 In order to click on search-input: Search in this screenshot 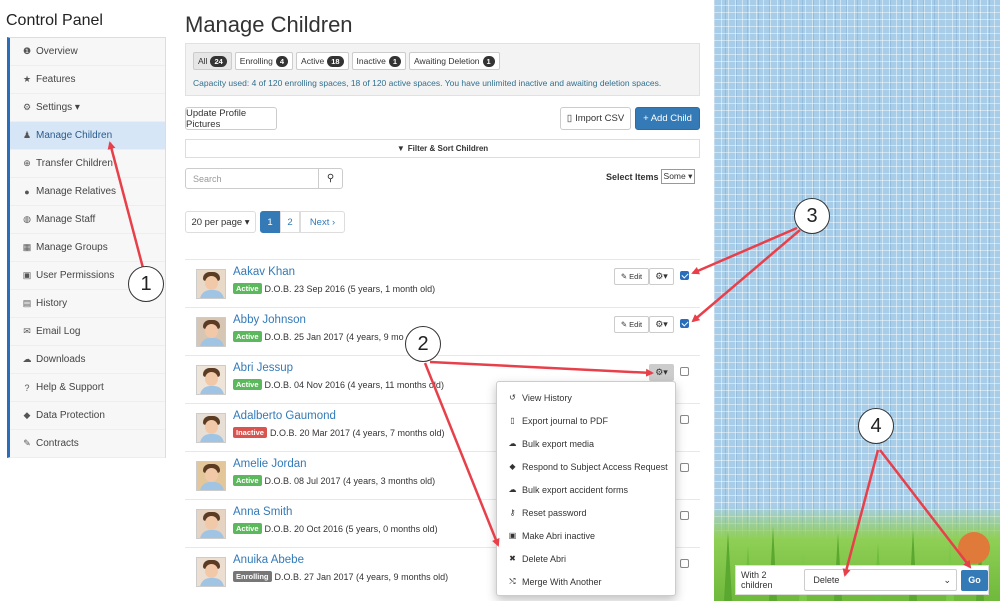, I will do `click(252, 178)`.